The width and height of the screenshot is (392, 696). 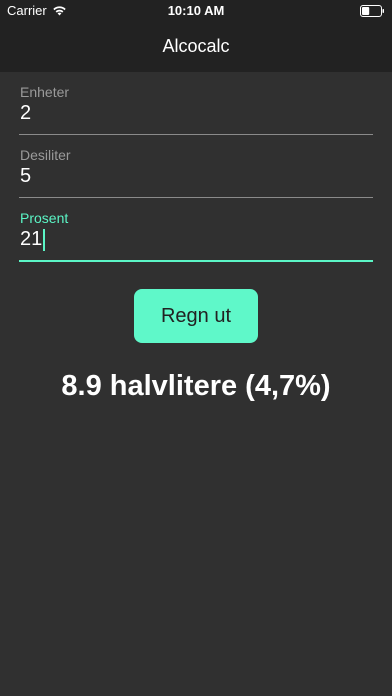 What do you see at coordinates (45, 92) in the screenshot?
I see `units-label: Enheter` at bounding box center [45, 92].